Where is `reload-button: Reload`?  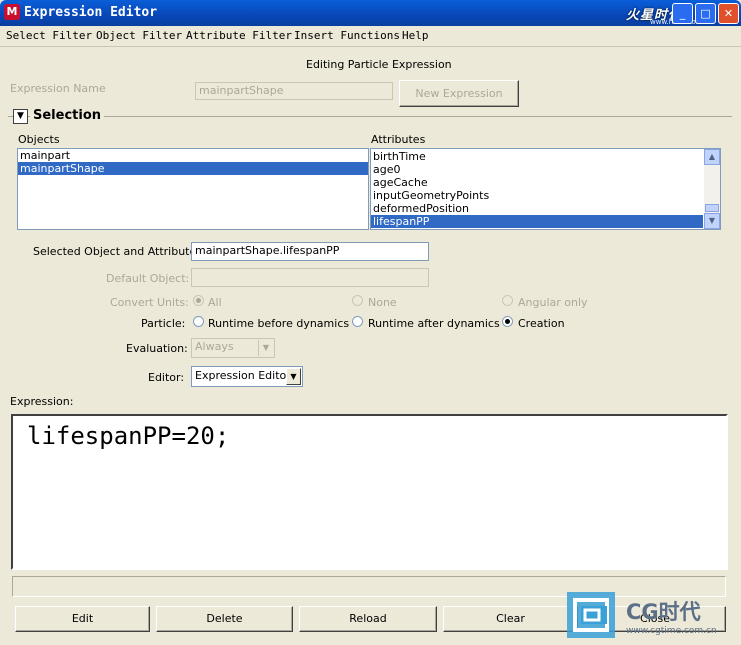
reload-button: Reload is located at coordinates (368, 619).